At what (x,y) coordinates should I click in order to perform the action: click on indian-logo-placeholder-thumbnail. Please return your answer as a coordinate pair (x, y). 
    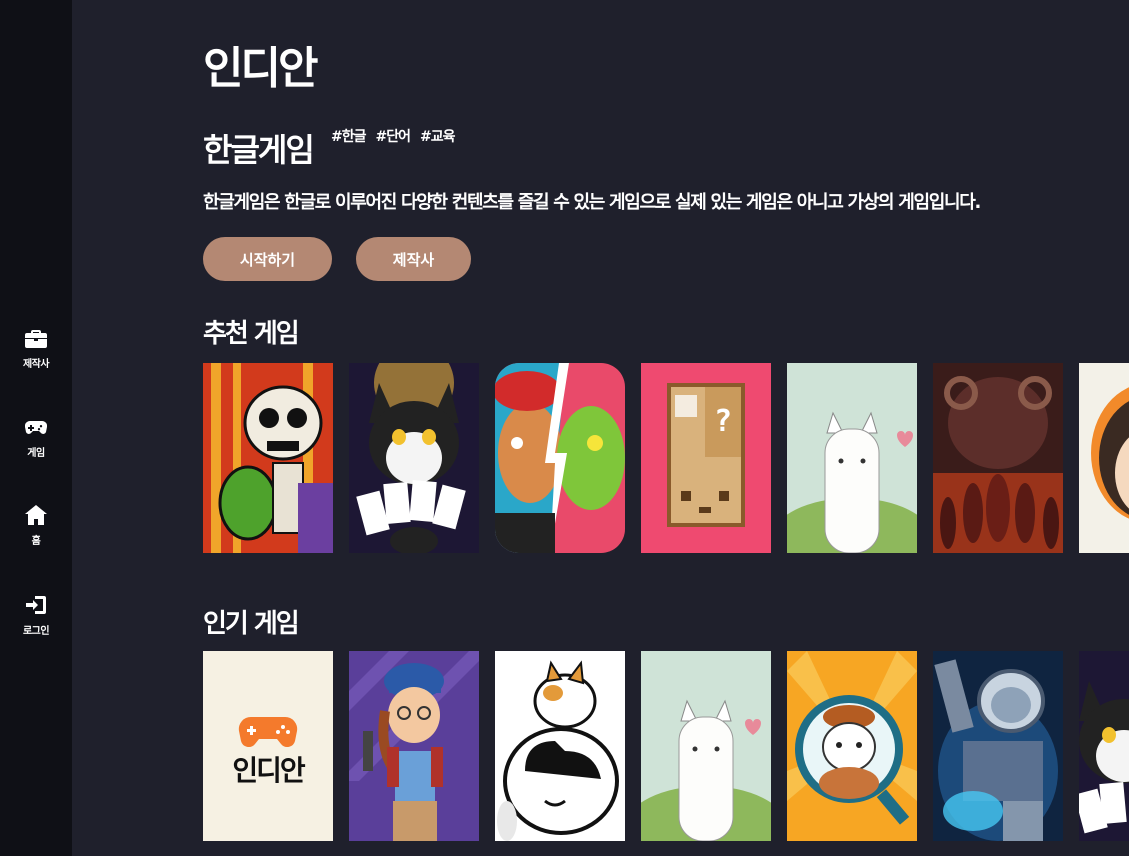
    Looking at the image, I should click on (268, 746).